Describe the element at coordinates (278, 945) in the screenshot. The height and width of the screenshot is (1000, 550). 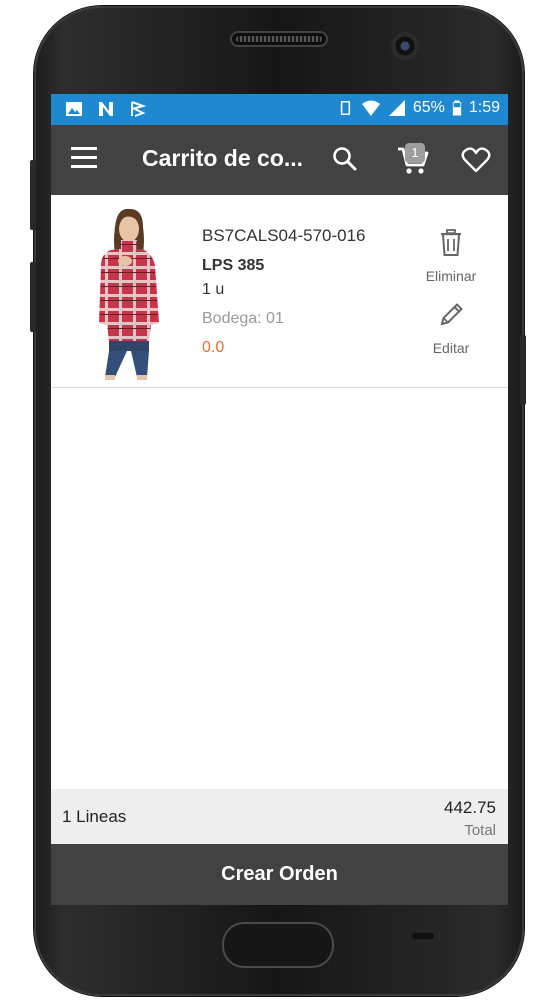
I see `home-button` at that location.